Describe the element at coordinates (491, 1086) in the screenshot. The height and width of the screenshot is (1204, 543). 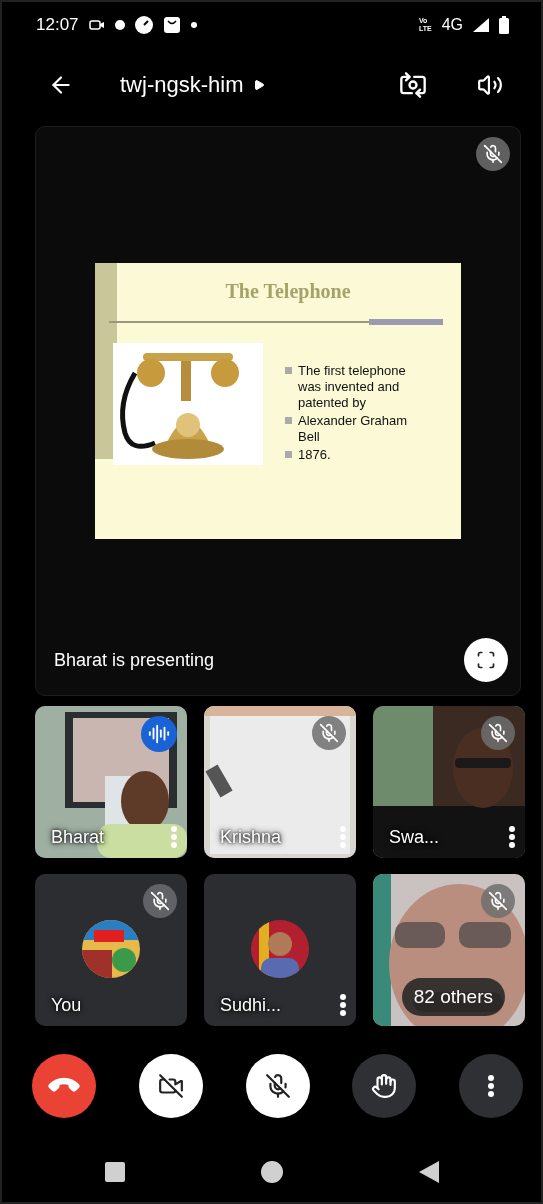
I see `more-icon` at that location.